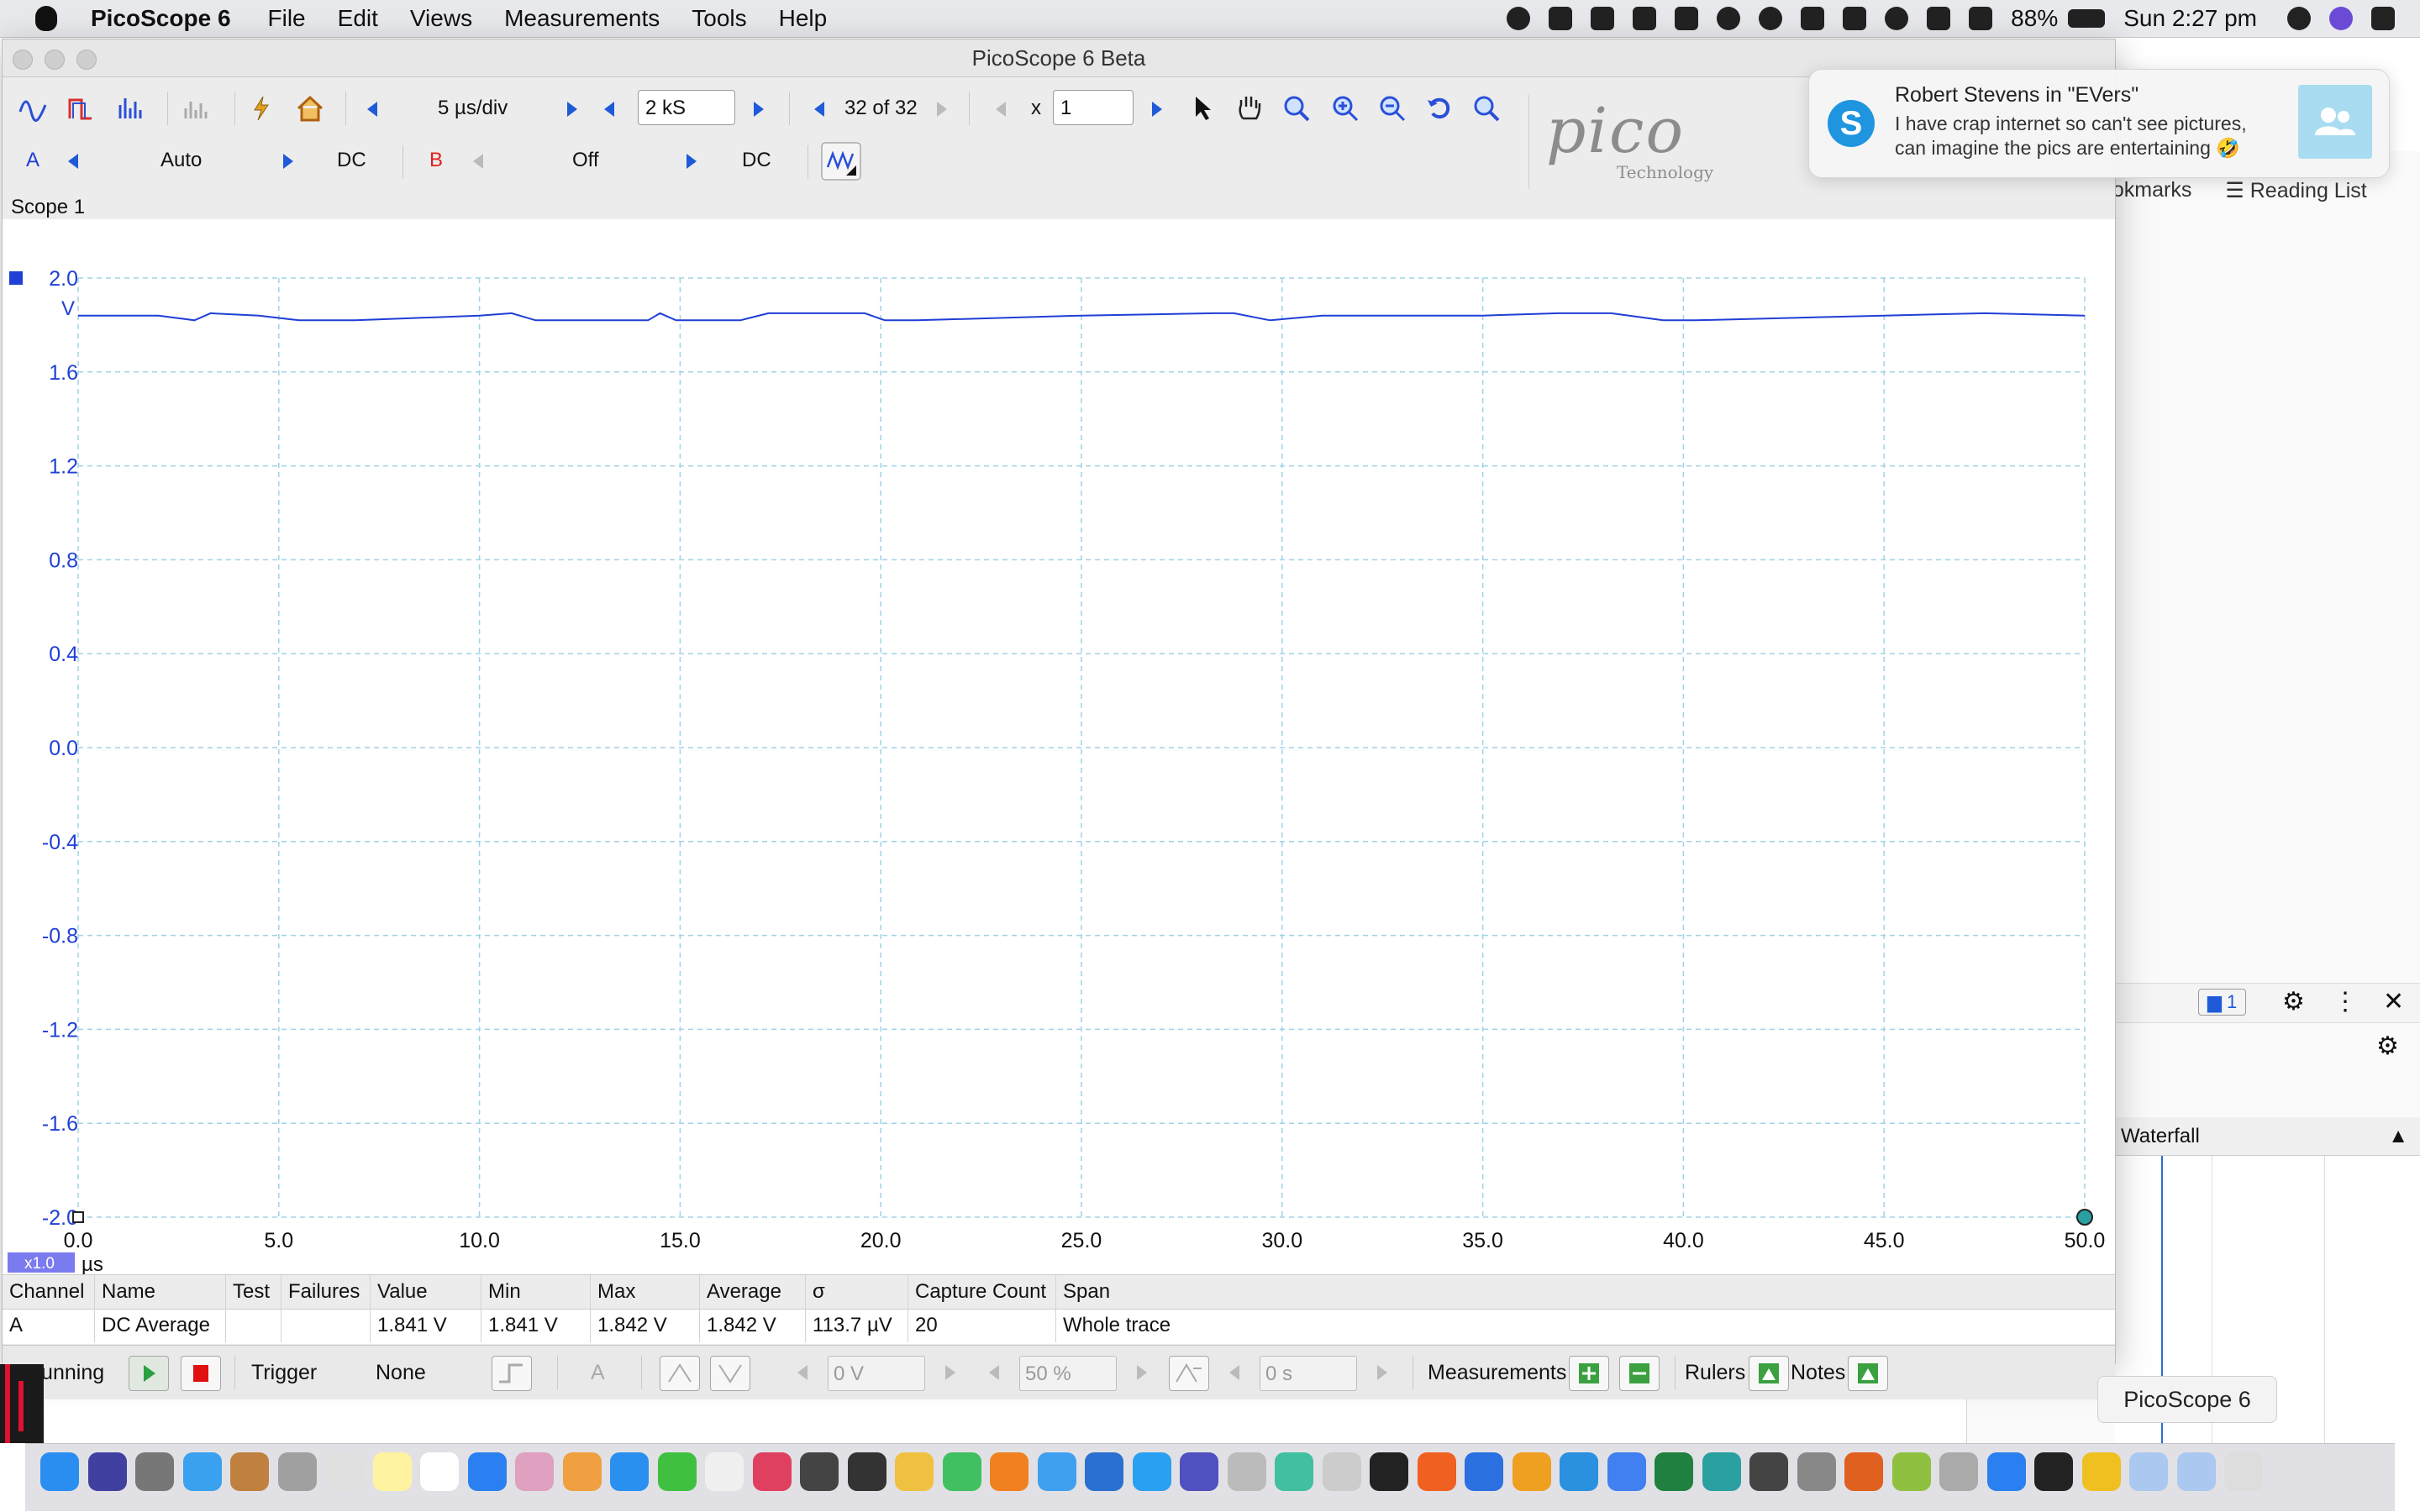 The image size is (2420, 1512). I want to click on finder-icon, so click(60, 1471).